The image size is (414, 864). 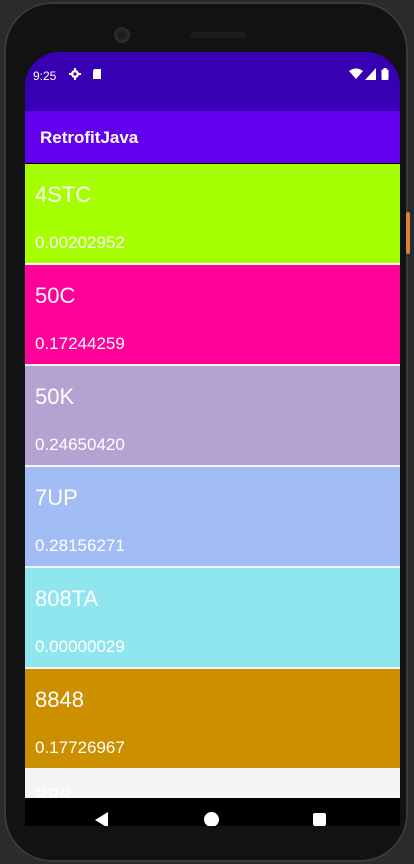 I want to click on navigation-bar, so click(x=212, y=812).